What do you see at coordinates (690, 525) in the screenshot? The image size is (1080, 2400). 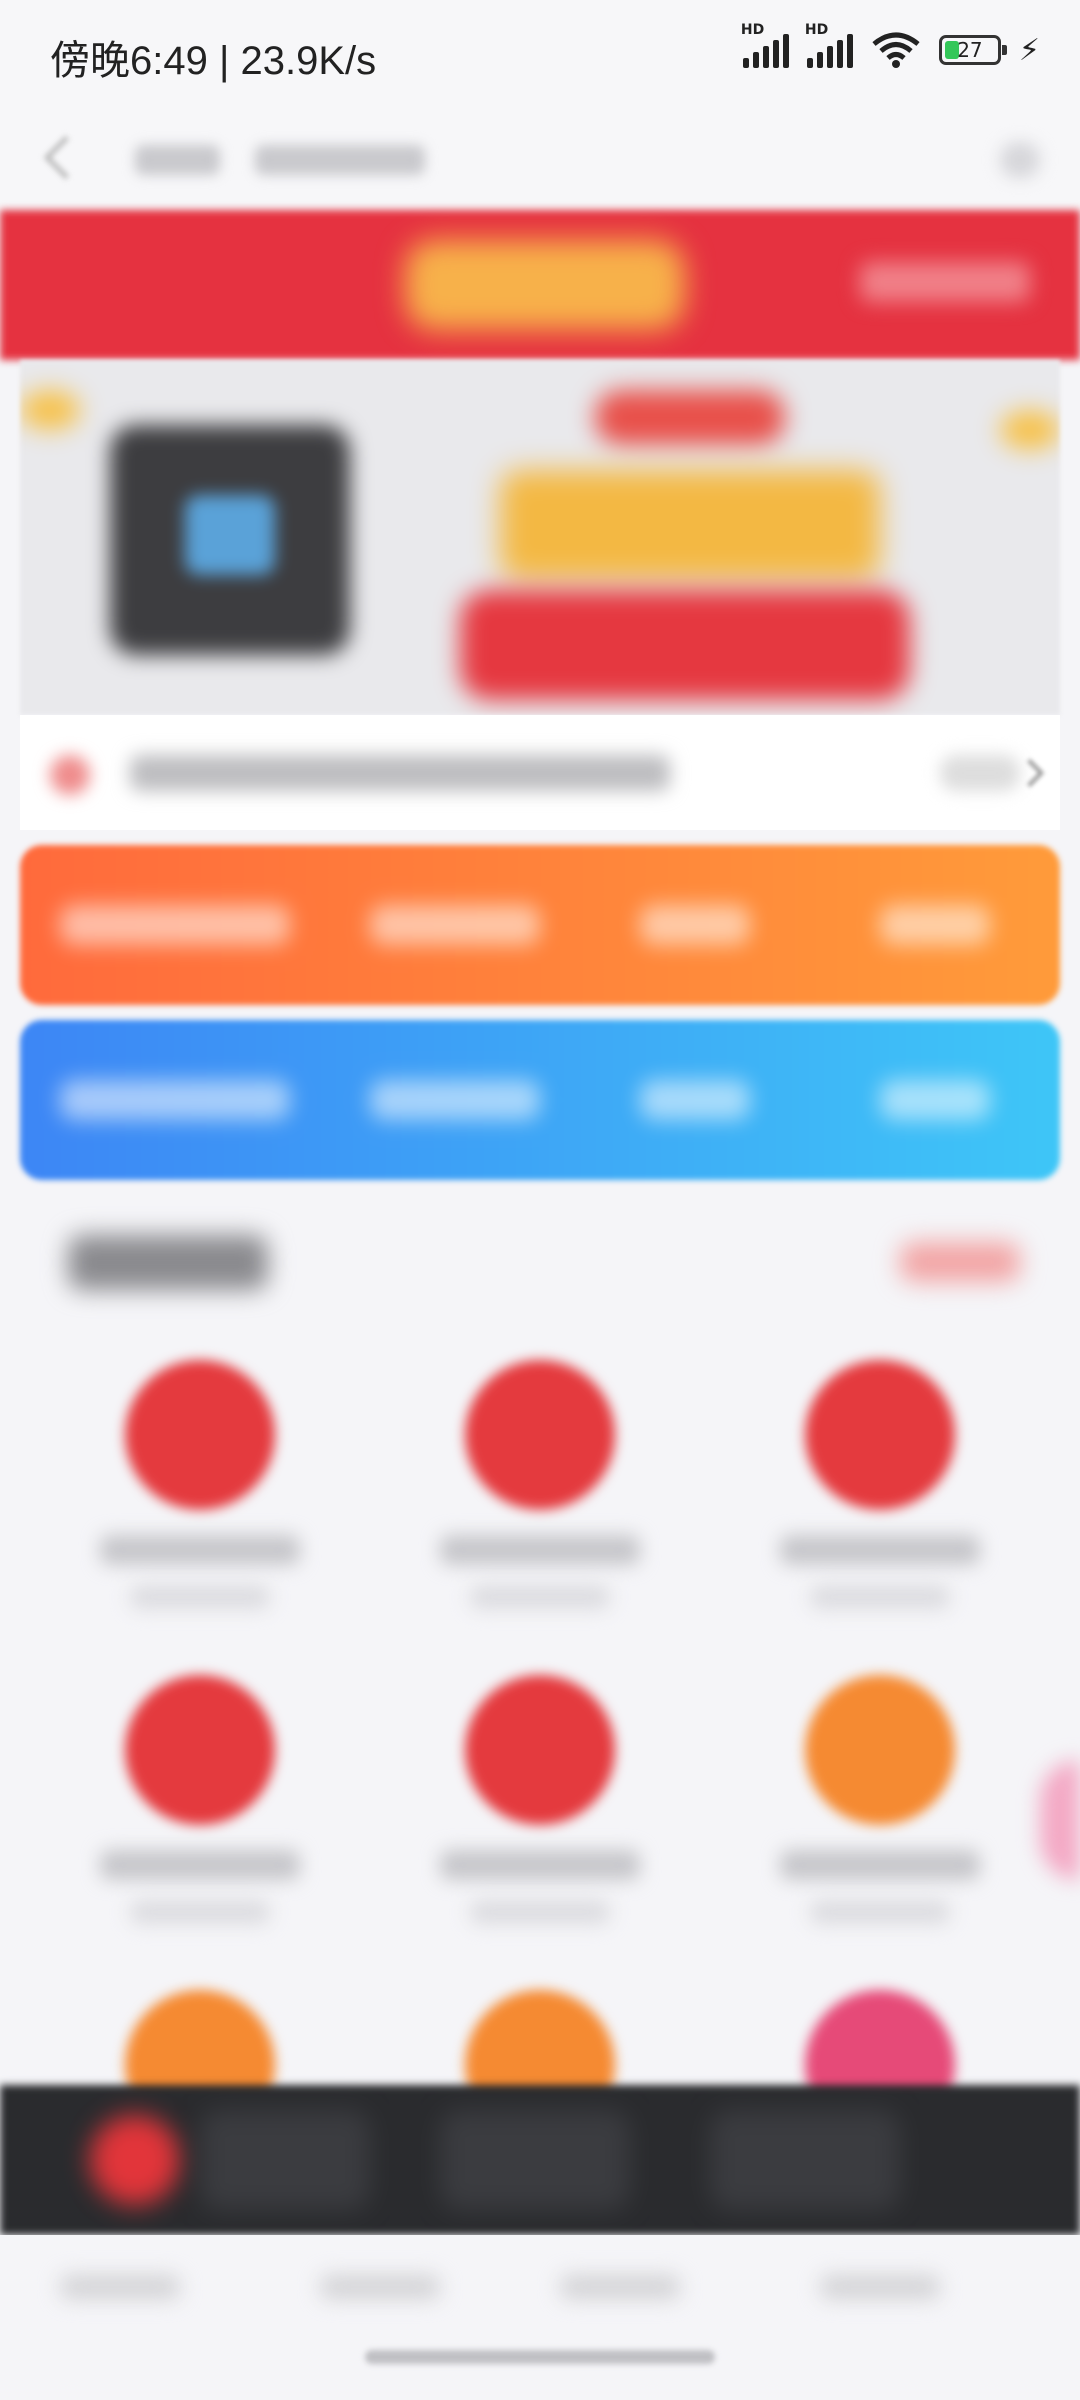 I see `promo-headline-blurred` at bounding box center [690, 525].